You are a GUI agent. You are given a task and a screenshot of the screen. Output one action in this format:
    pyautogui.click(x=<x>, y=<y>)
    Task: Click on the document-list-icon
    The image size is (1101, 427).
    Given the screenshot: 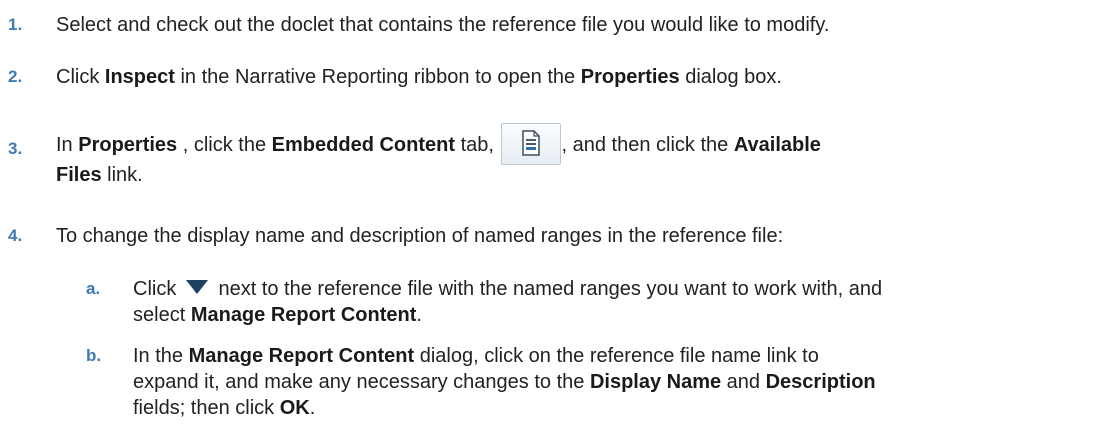 What is the action you would take?
    pyautogui.click(x=530, y=143)
    